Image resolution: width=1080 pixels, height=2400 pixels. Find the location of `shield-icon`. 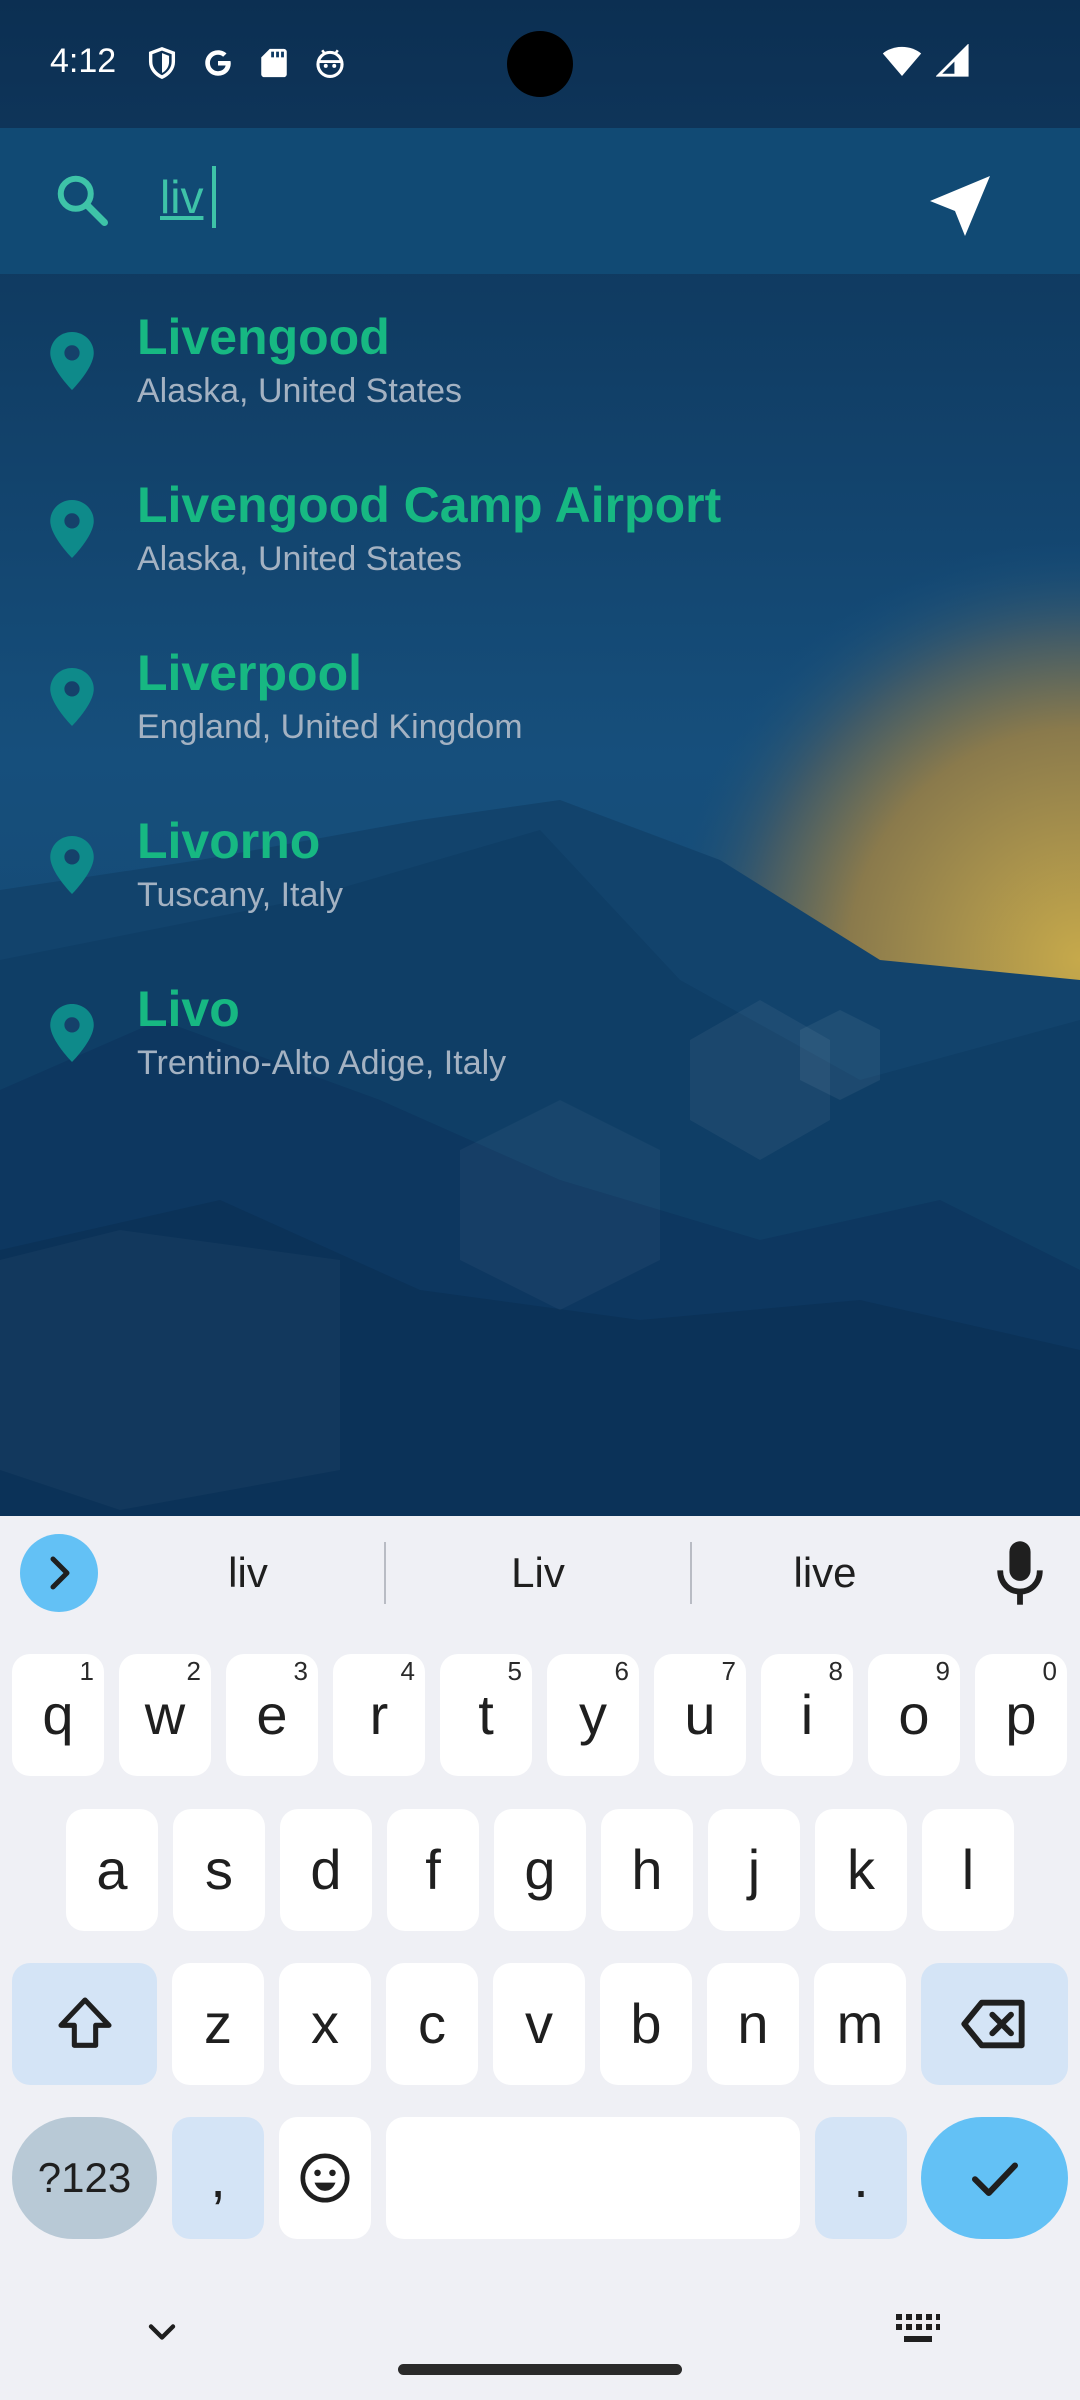

shield-icon is located at coordinates (162, 63).